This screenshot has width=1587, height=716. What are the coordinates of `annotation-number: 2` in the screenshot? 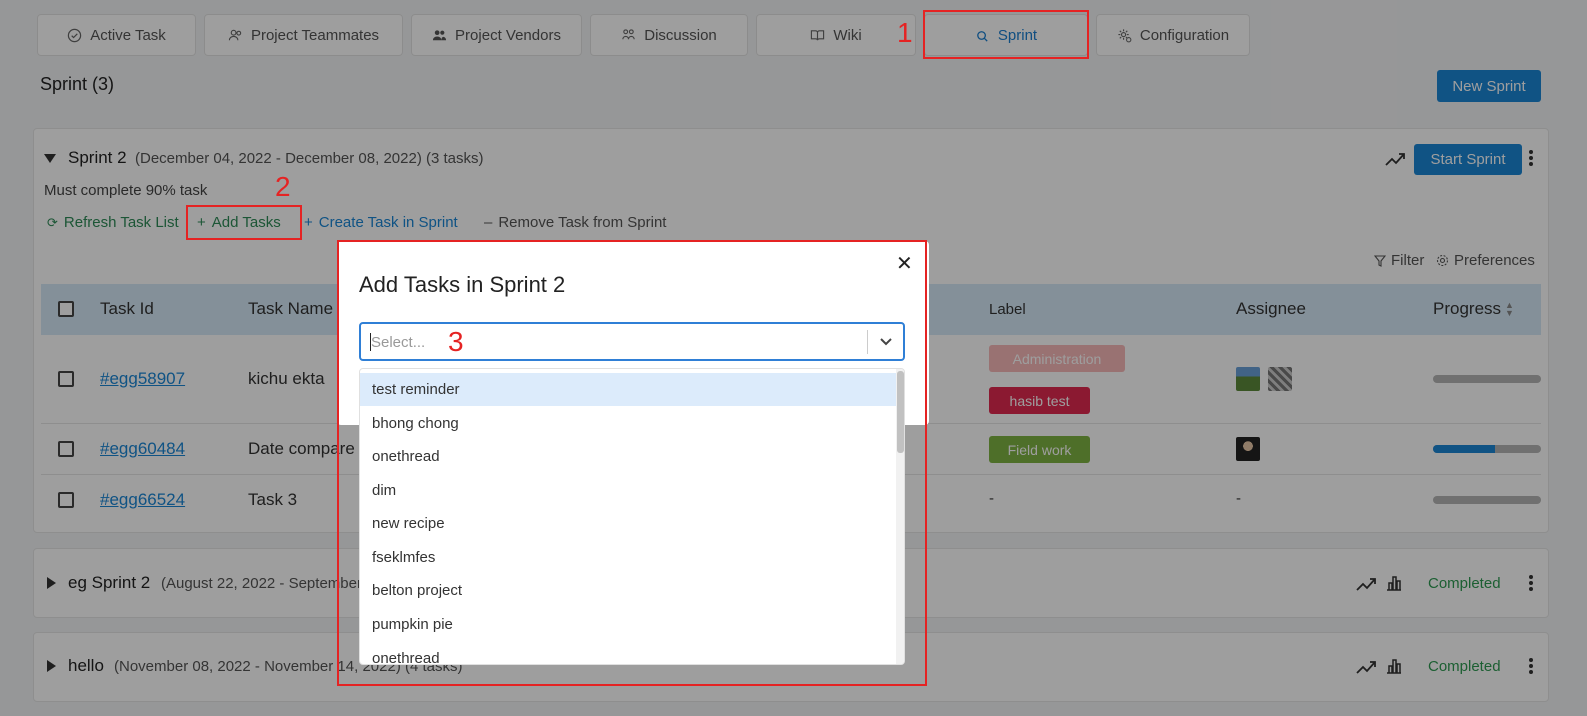 It's located at (283, 186).